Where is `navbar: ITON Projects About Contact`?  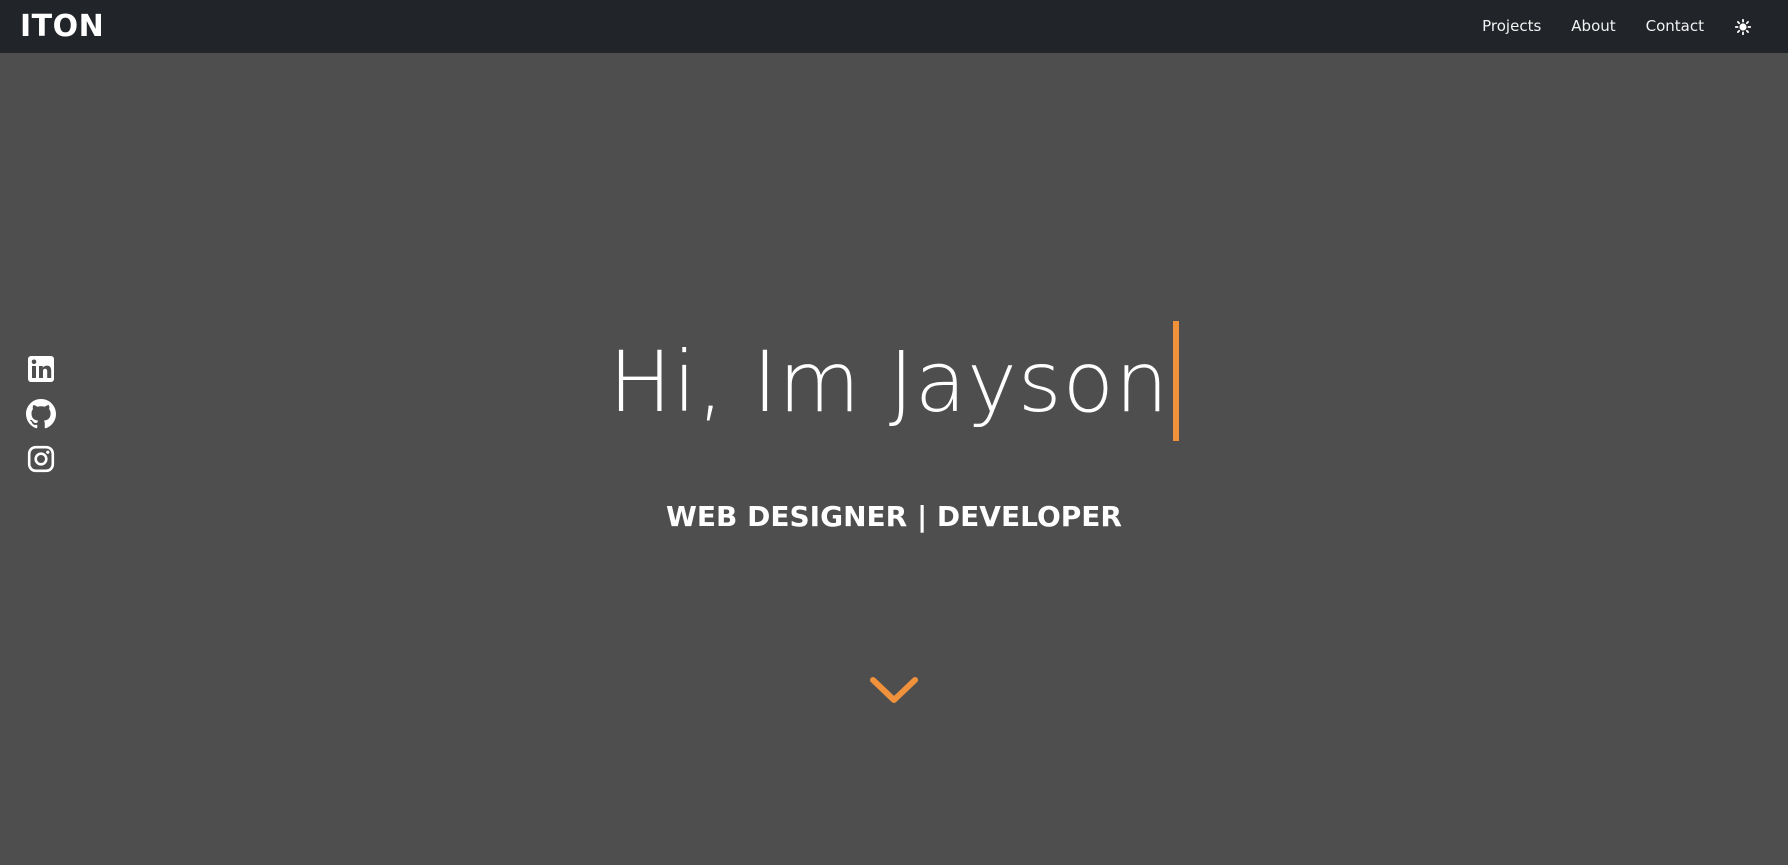
navbar: ITON Projects About Contact is located at coordinates (894, 26).